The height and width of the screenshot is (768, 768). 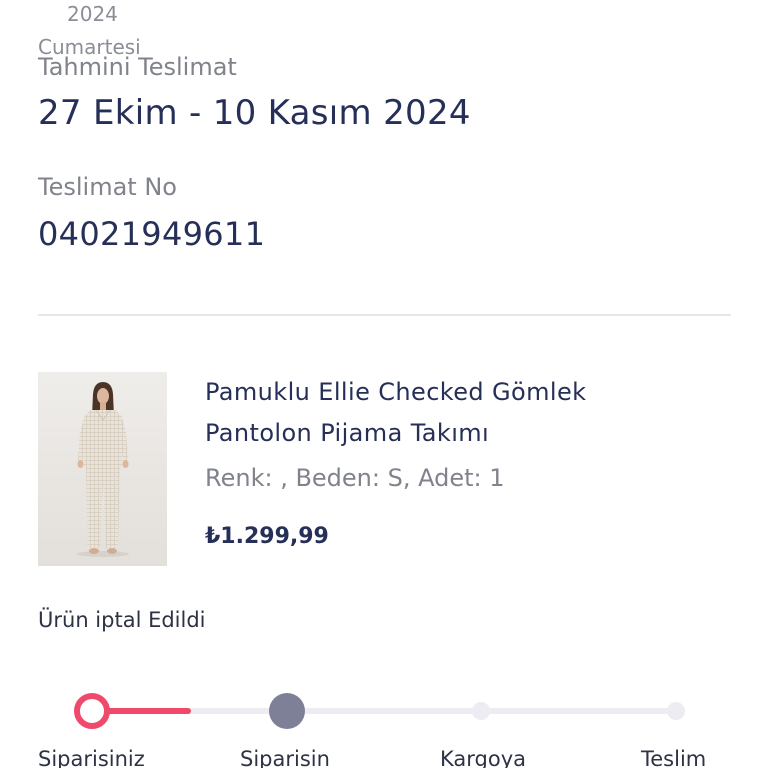 What do you see at coordinates (107, 187) in the screenshot?
I see `delivery-number-label: Teslimat No` at bounding box center [107, 187].